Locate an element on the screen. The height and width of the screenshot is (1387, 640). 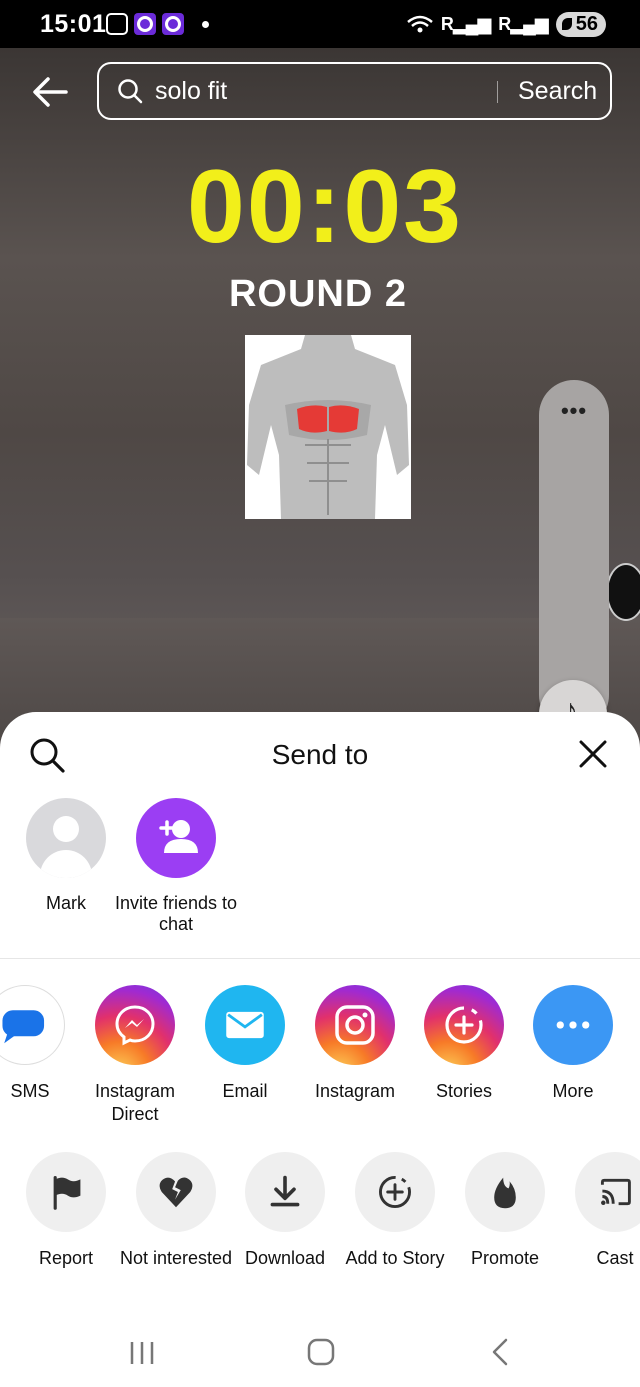
more-icon is located at coordinates (573, 1025).